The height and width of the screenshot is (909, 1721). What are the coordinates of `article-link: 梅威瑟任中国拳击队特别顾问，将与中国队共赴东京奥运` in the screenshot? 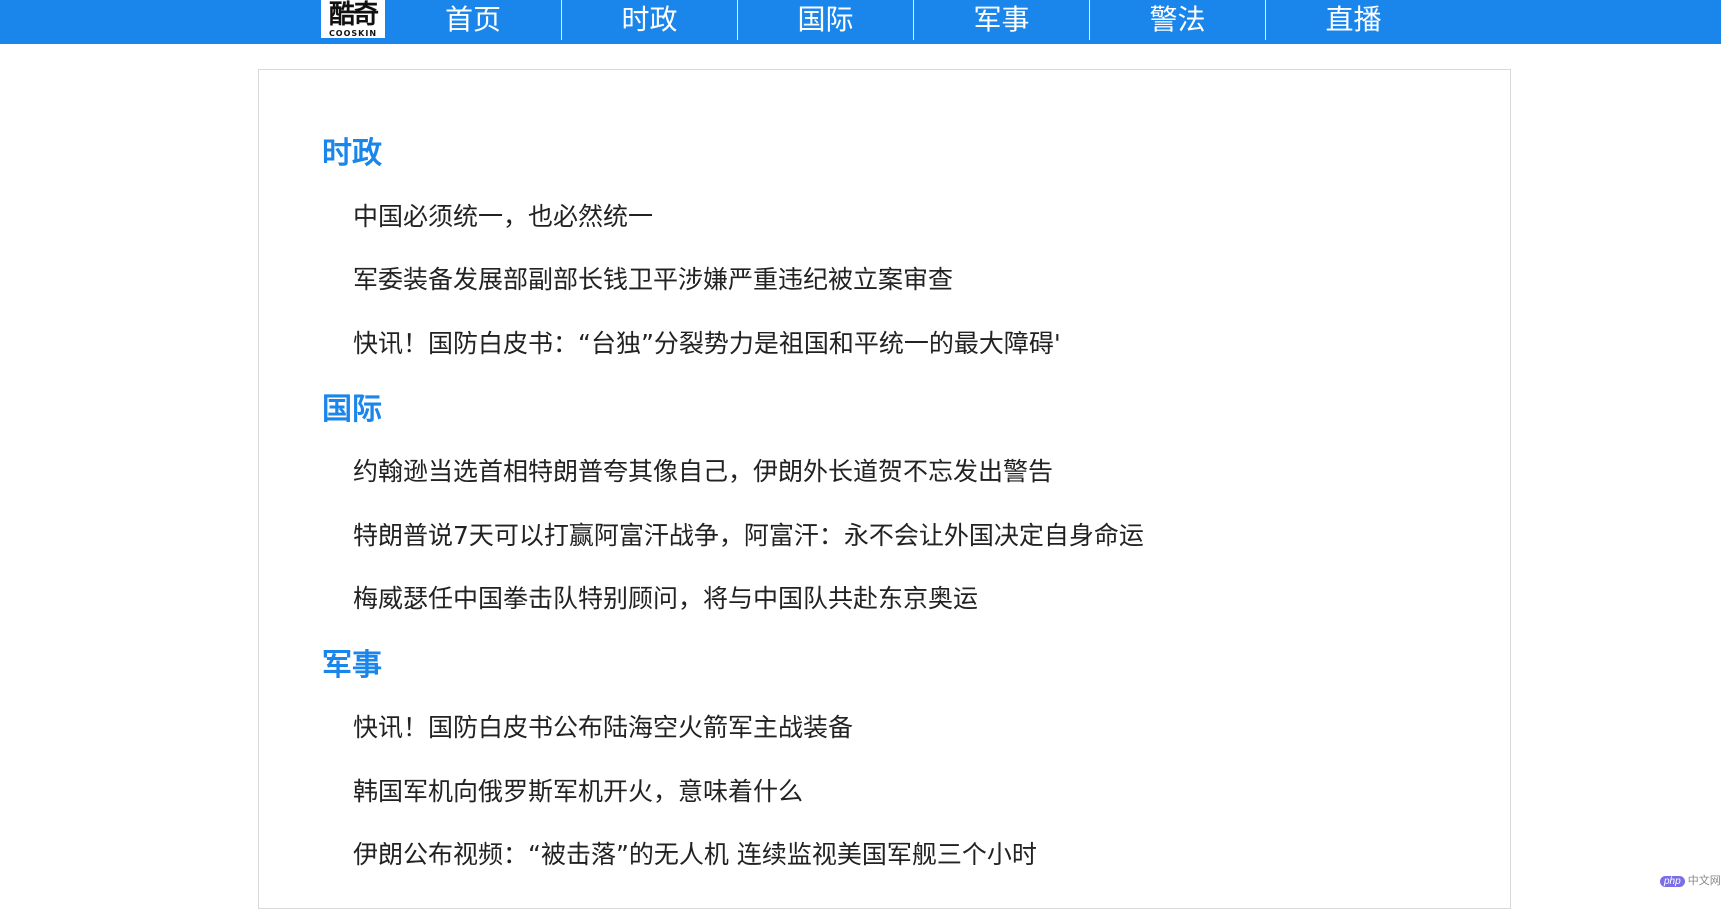 It's located at (665, 599).